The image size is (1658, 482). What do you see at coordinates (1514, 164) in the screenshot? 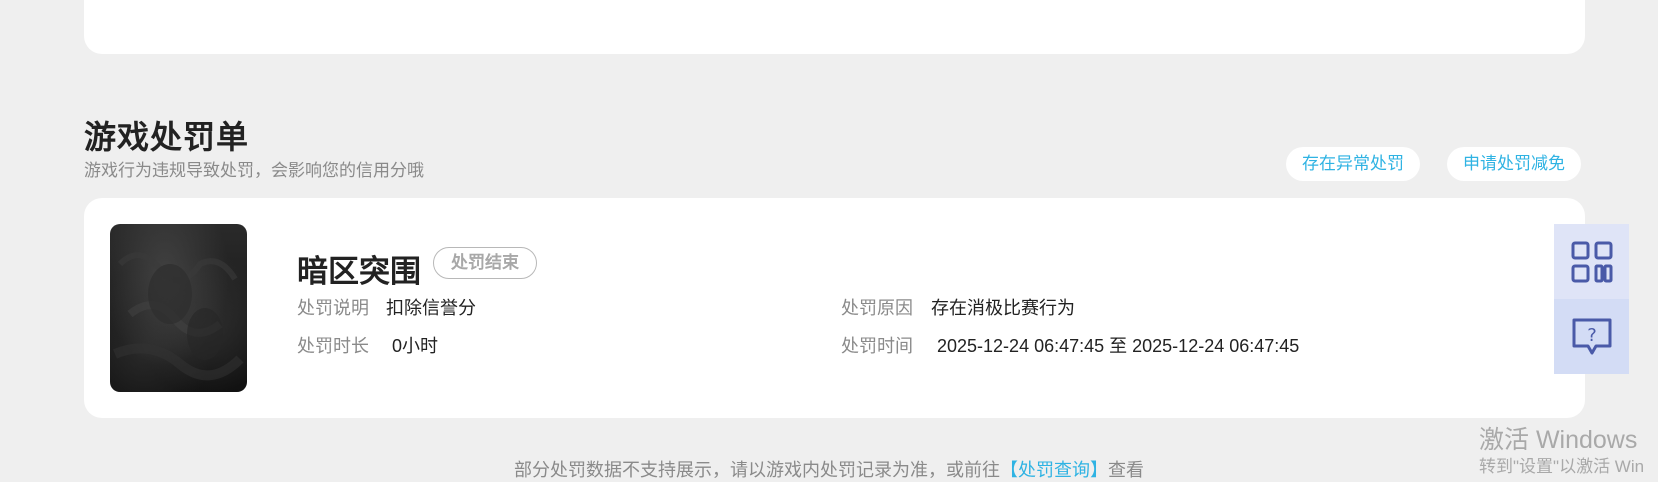
I see `apply-penalty-reduction-button: 申请处罚减免` at bounding box center [1514, 164].